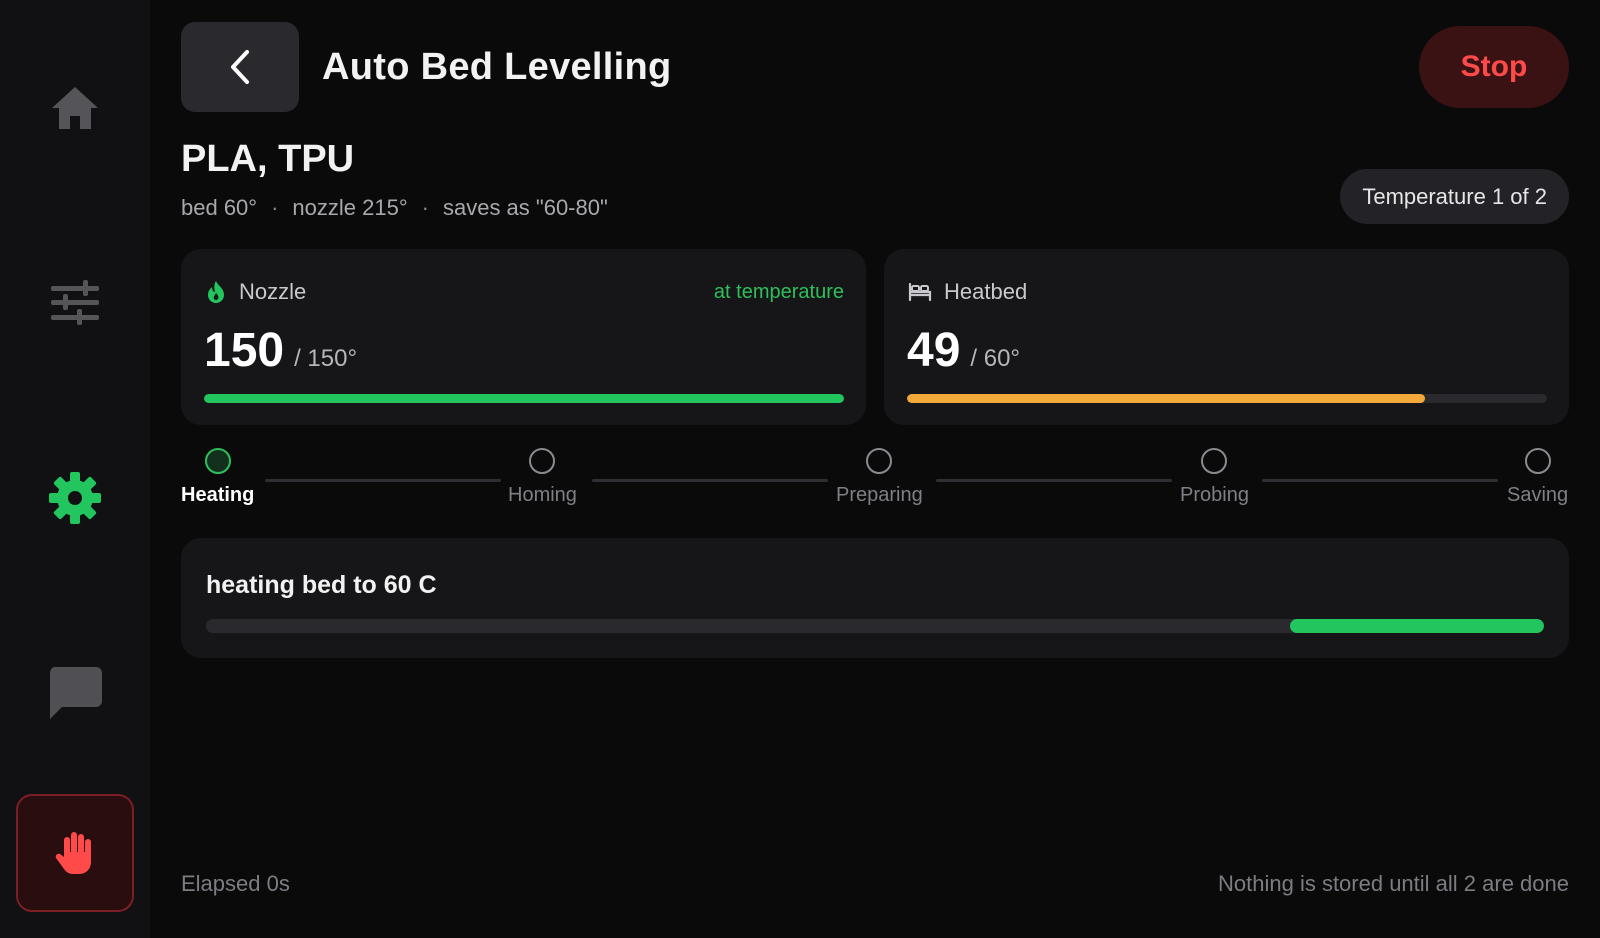  What do you see at coordinates (934, 350) in the screenshot?
I see `heatbed-current-temp: 49` at bounding box center [934, 350].